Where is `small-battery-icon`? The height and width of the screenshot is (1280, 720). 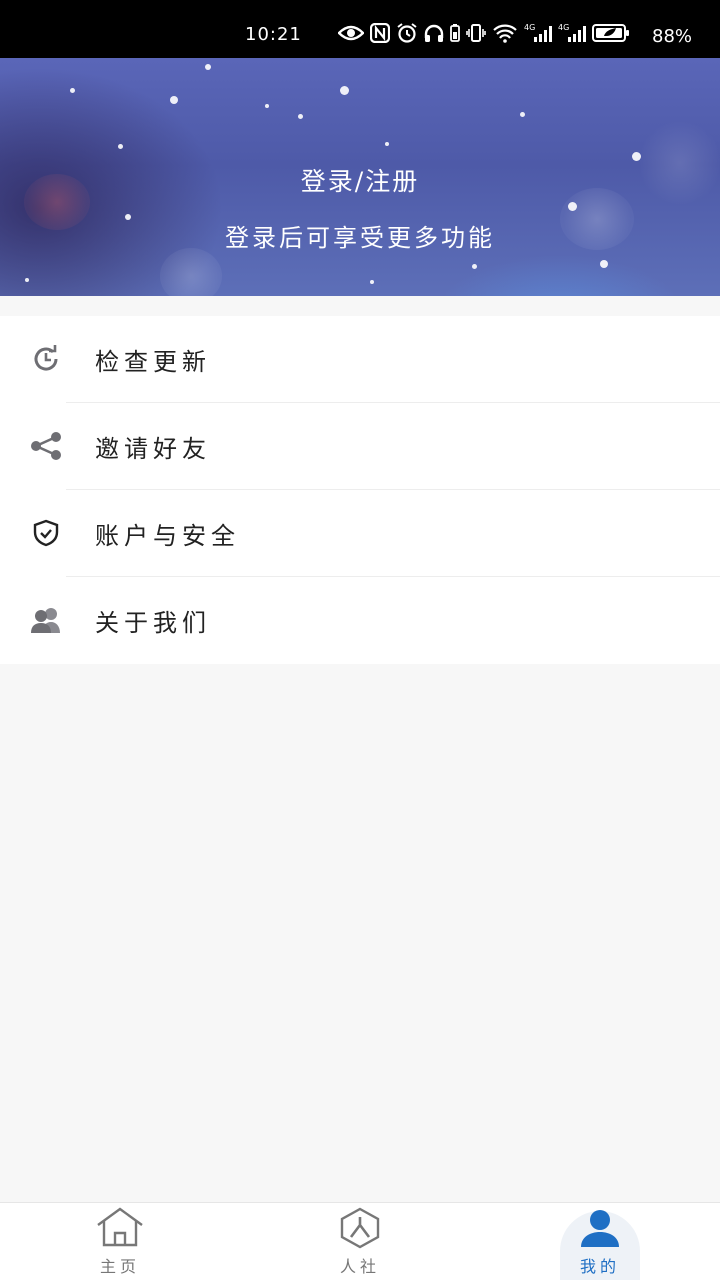
small-battery-icon is located at coordinates (455, 33).